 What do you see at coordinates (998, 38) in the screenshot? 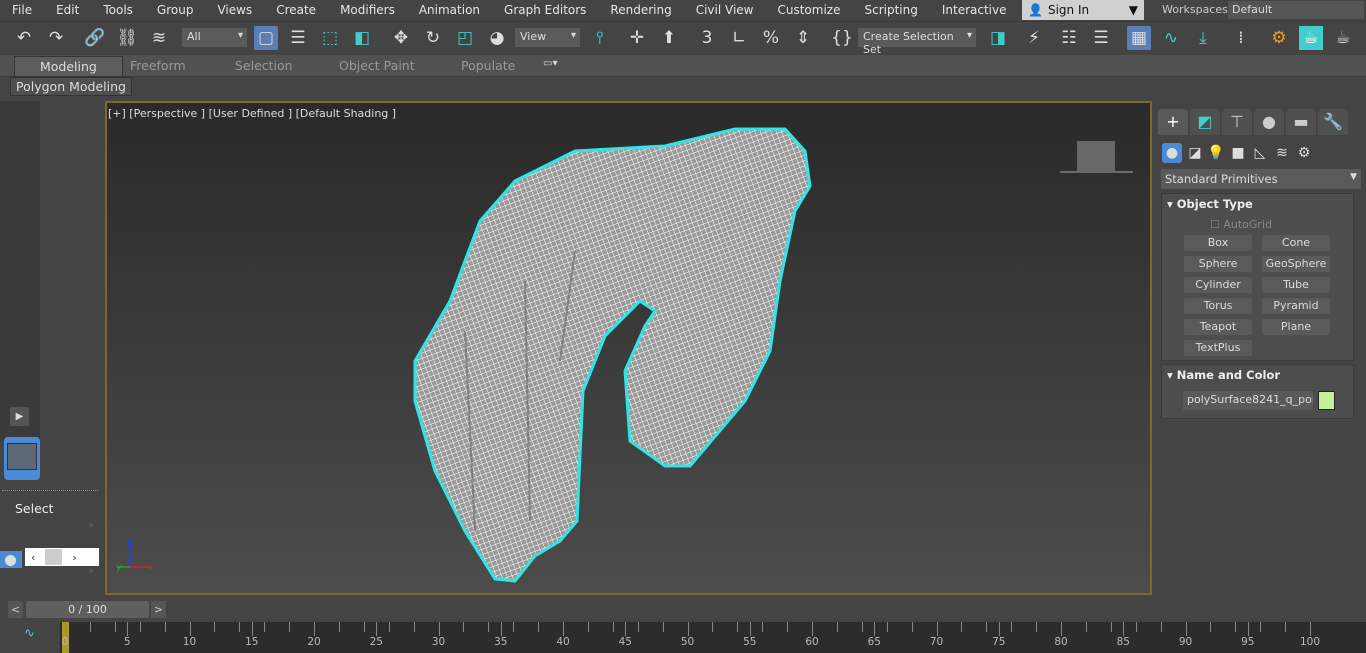
I see `mirror-icon: ◨` at bounding box center [998, 38].